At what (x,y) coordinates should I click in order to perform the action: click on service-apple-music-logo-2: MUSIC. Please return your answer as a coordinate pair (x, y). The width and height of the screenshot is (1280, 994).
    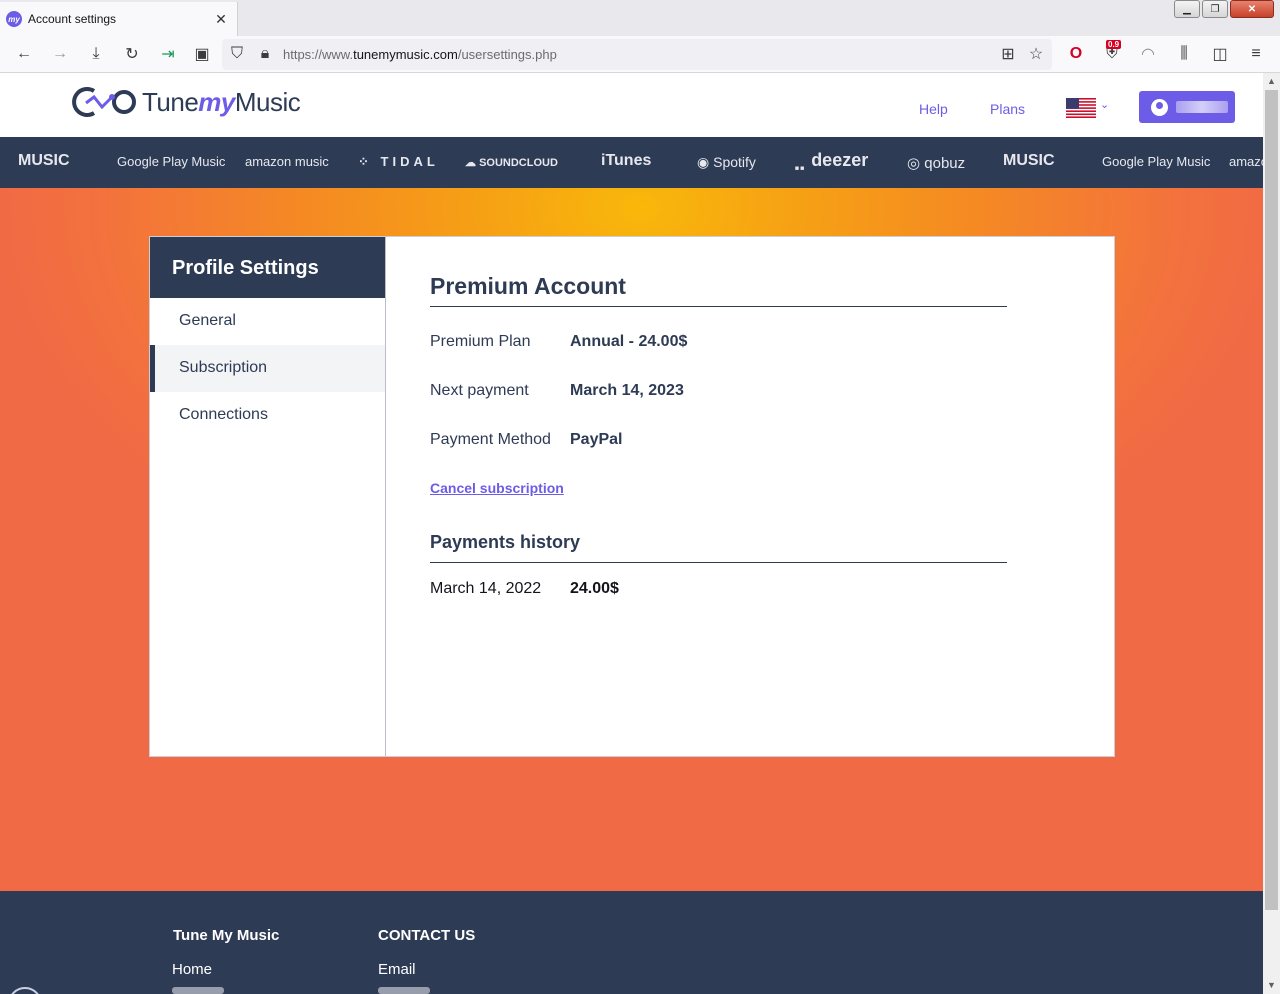
    Looking at the image, I should click on (1029, 160).